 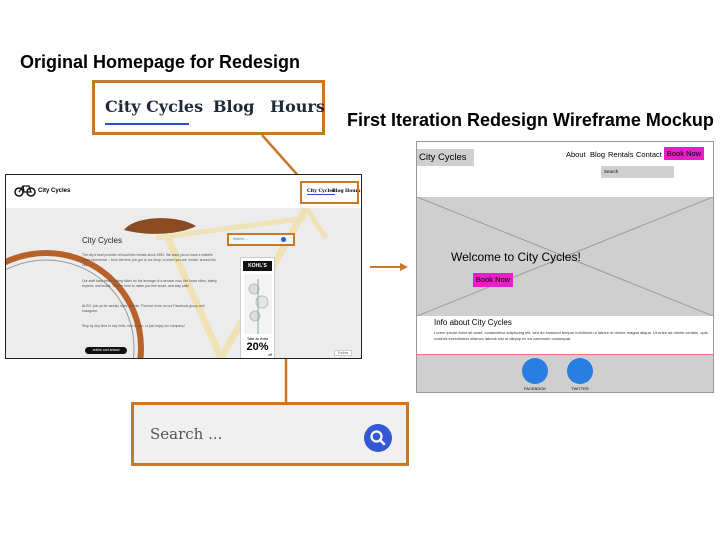 I want to click on wf-nav-contact: Contact, so click(x=649, y=154).